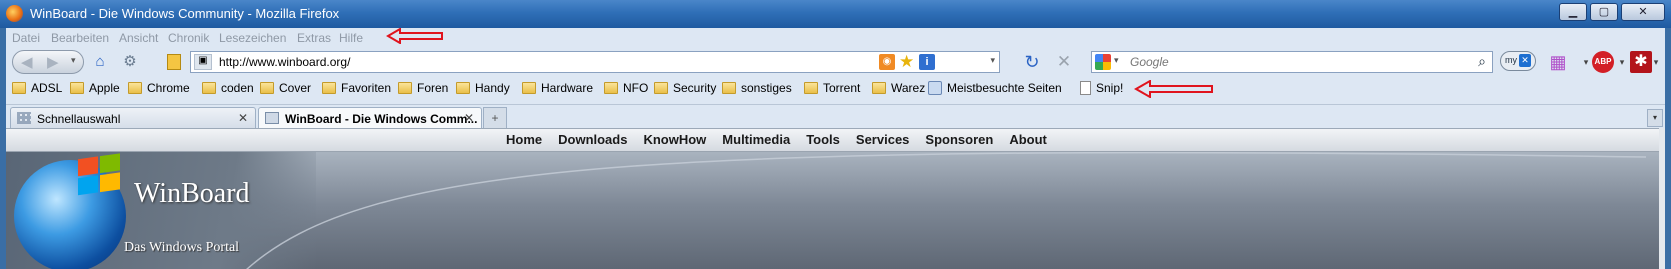 This screenshot has height=269, width=1671. I want to click on bookmark-warez: Warez, so click(898, 88).